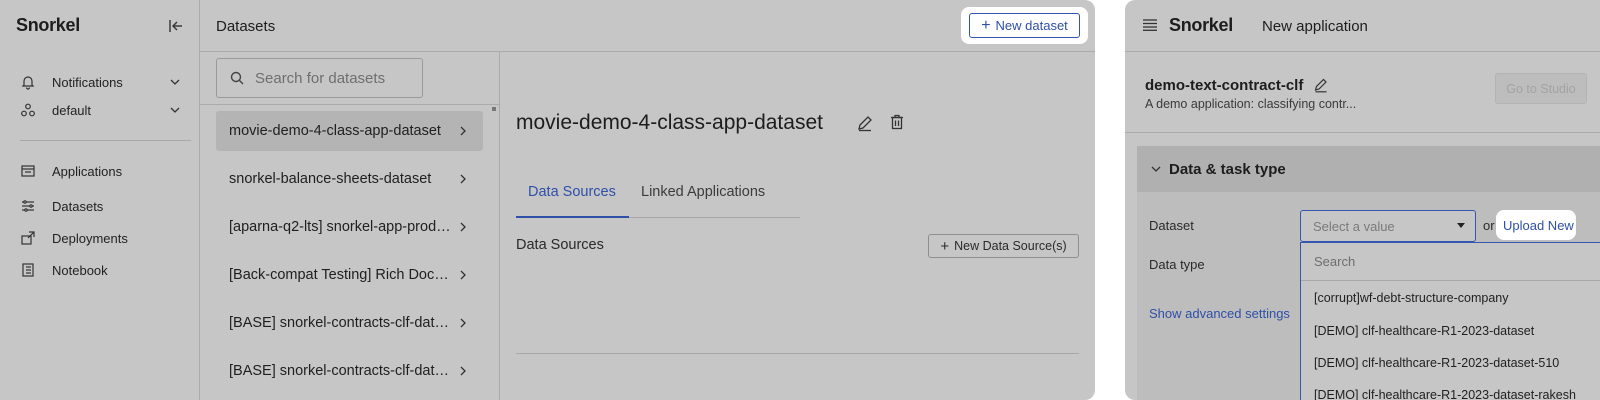  Describe the element at coordinates (1010, 246) in the screenshot. I see `new-data-source-label: New Data Source(s)` at that location.